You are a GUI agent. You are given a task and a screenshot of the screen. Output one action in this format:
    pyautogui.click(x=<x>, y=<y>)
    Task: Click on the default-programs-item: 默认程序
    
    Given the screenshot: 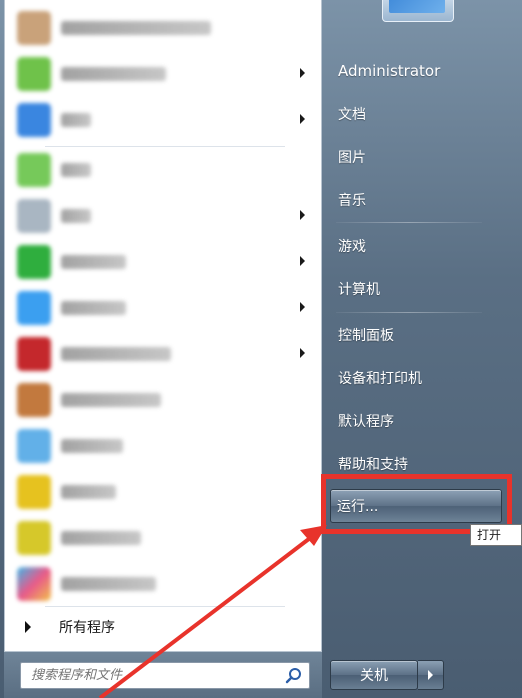 What is the action you would take?
    pyautogui.click(x=417, y=421)
    